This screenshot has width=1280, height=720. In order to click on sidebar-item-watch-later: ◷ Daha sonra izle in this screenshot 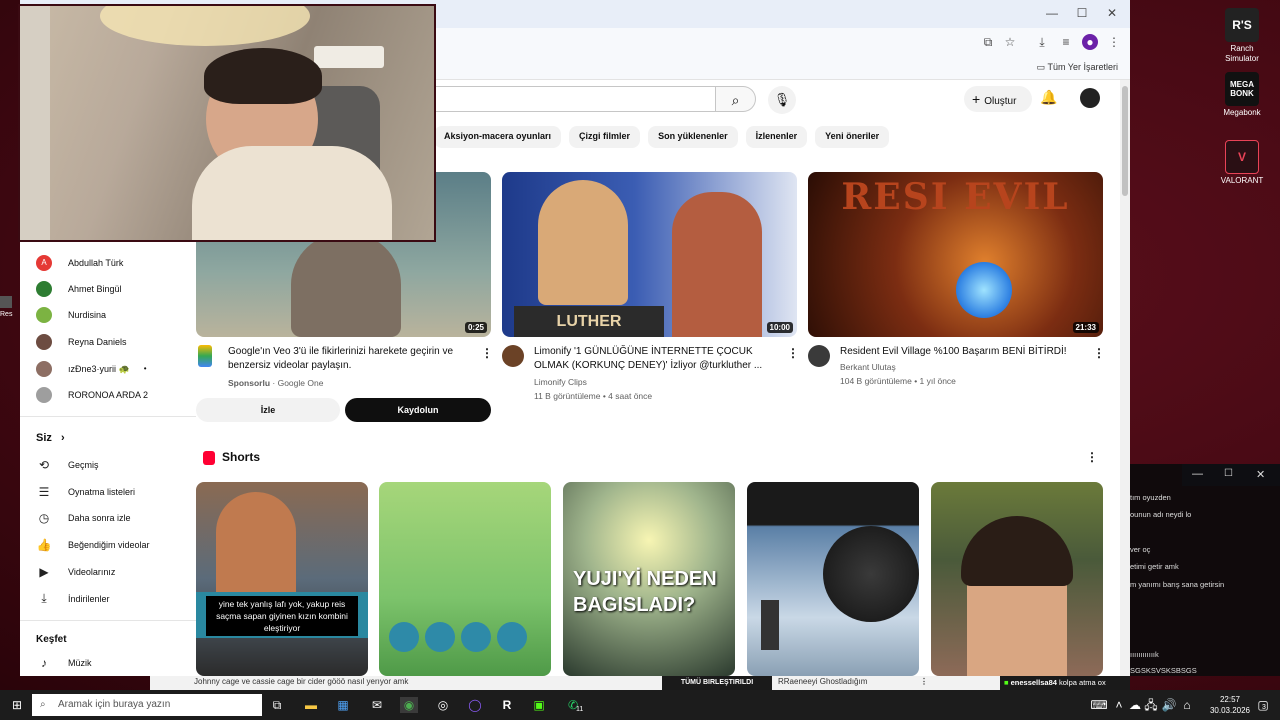, I will do `click(83, 518)`.